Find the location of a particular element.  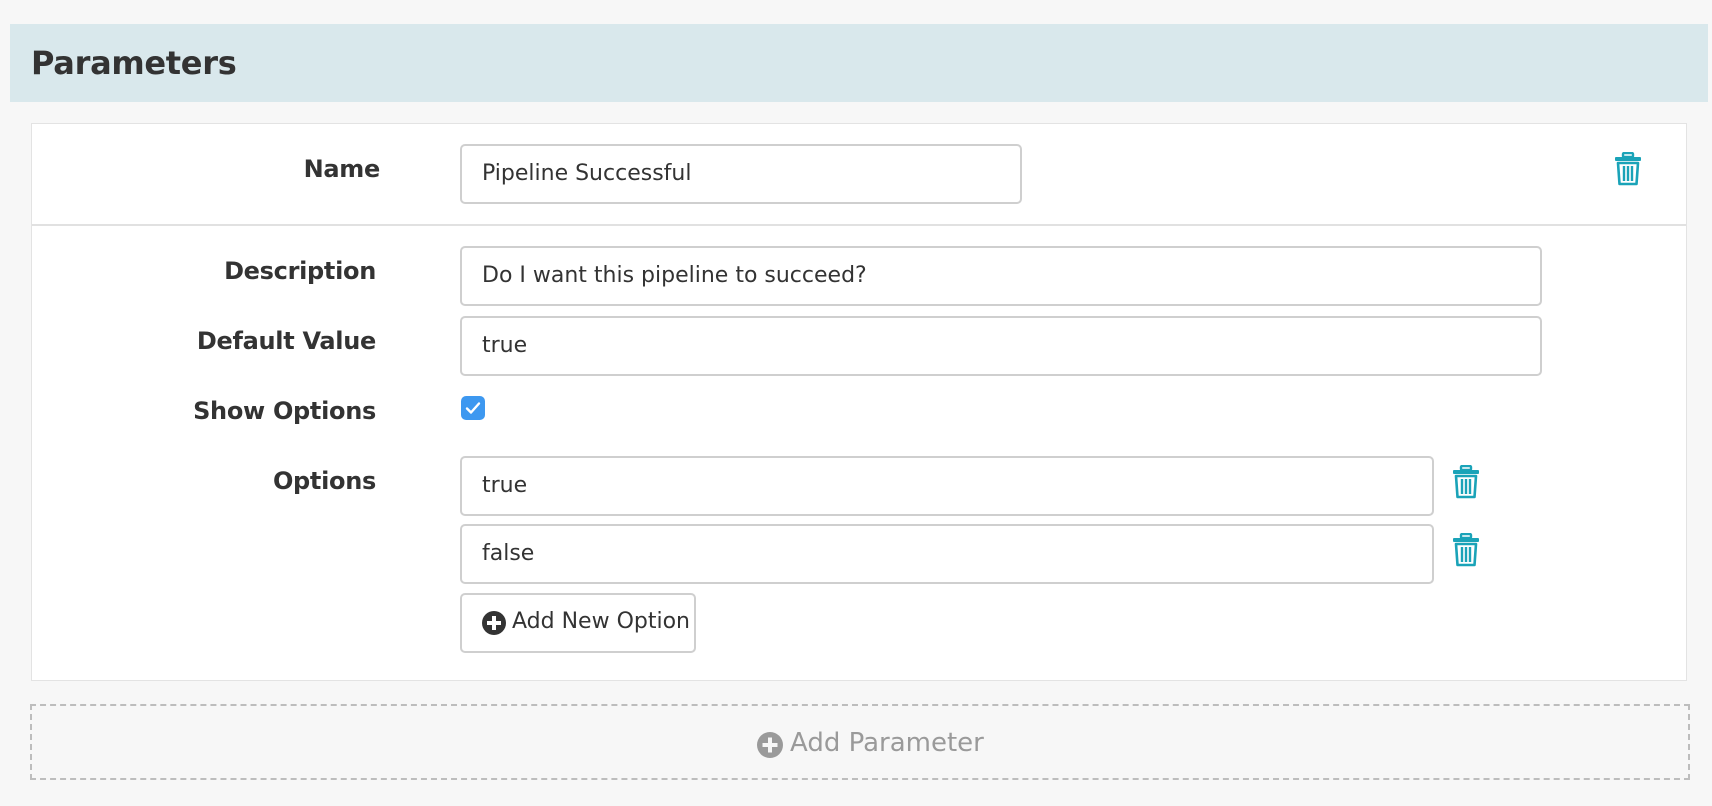

default-value-label: Default Value is located at coordinates (286, 341).